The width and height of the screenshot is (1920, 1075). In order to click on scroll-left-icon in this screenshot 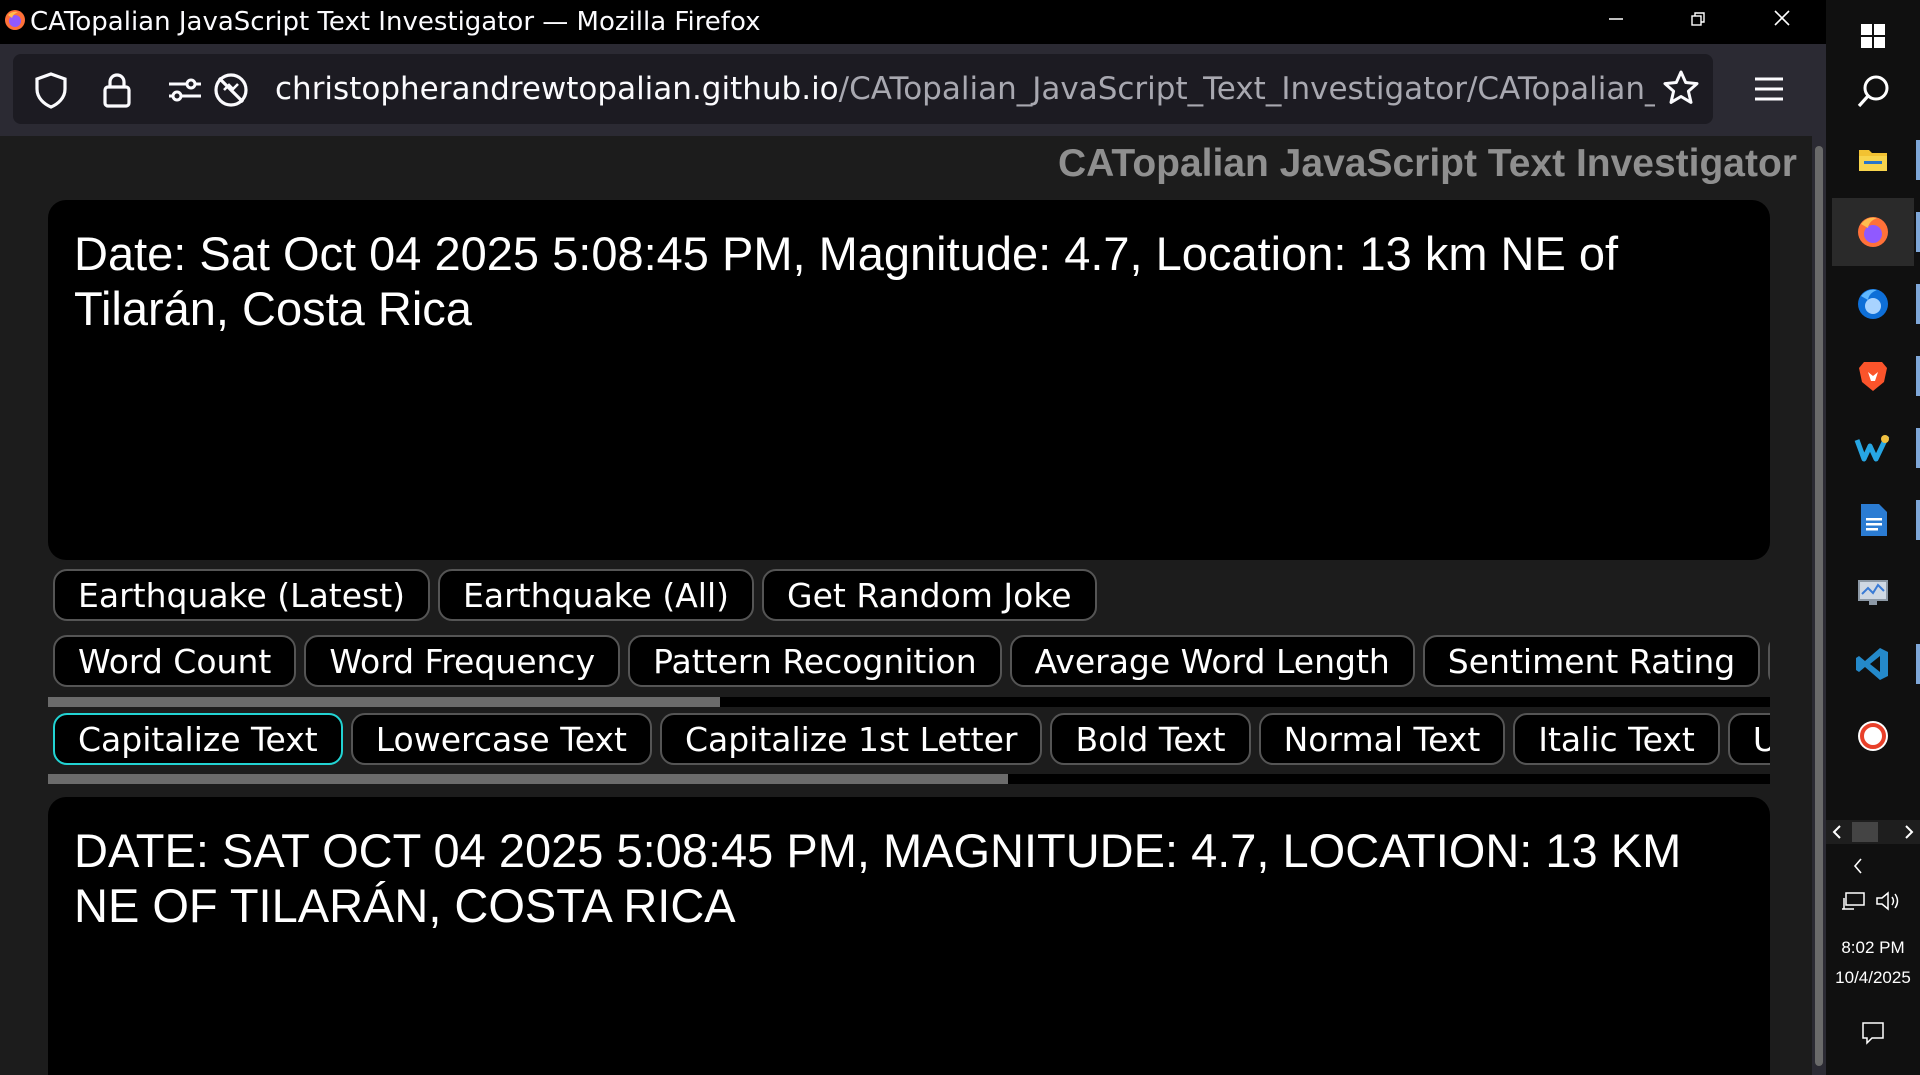, I will do `click(1837, 832)`.